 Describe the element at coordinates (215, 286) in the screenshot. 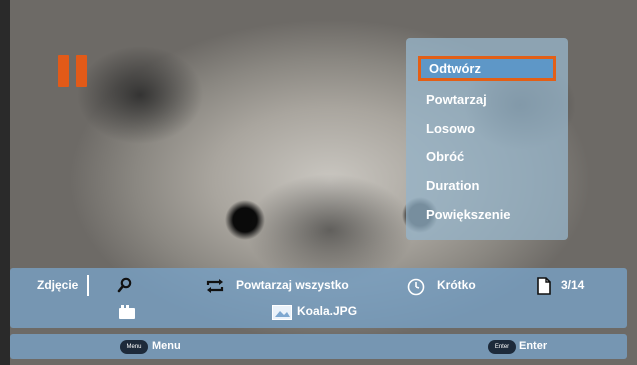

I see `repeat-icon` at that location.